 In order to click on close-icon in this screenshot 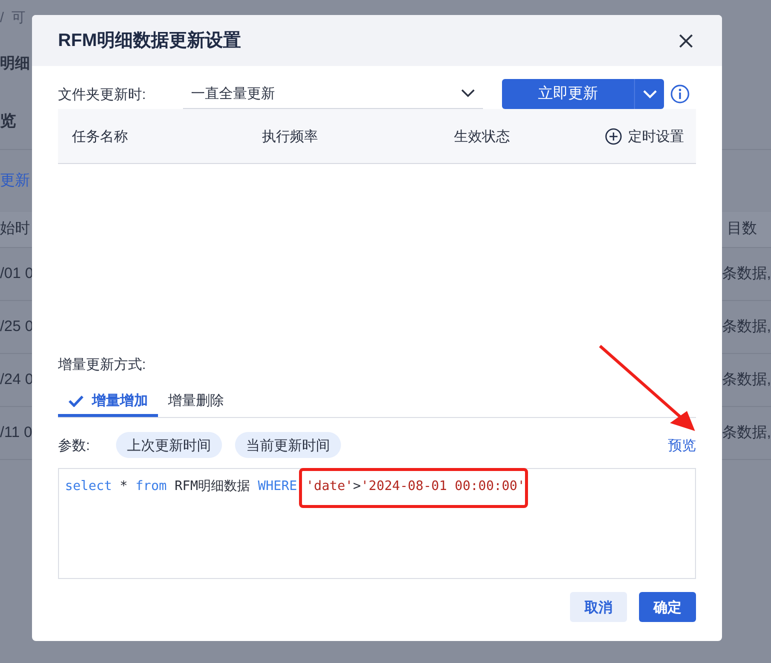, I will do `click(686, 40)`.